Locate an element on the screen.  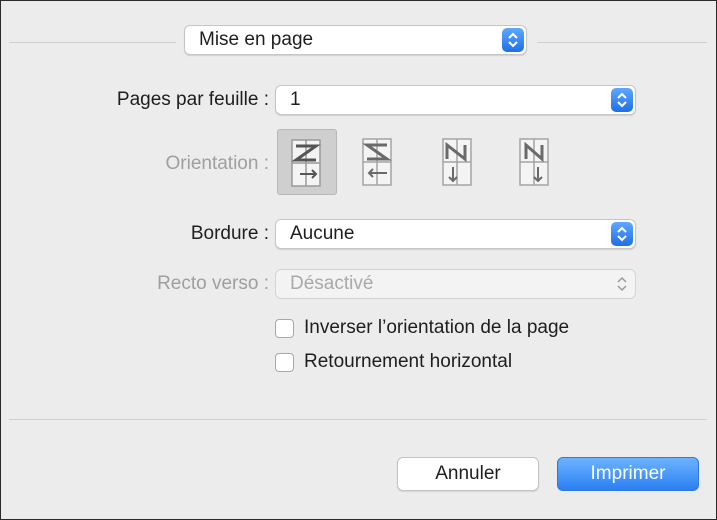
pages-per-sheet-value: 1 is located at coordinates (295, 99).